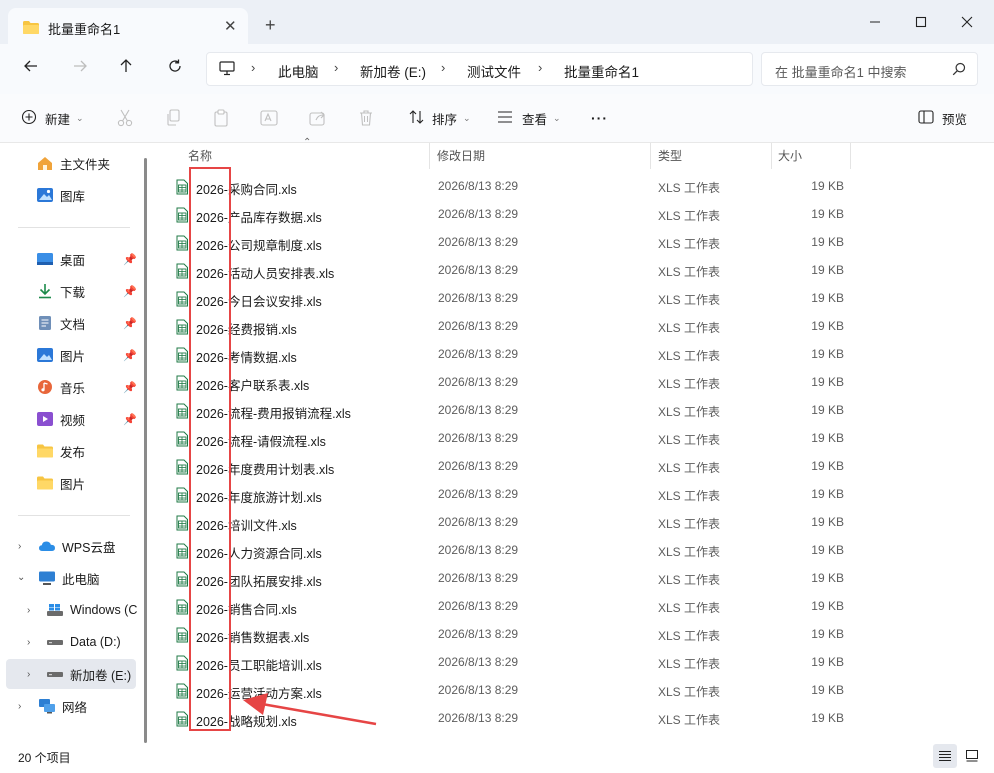 The image size is (994, 773). I want to click on new-tab-icon: +, so click(270, 25).